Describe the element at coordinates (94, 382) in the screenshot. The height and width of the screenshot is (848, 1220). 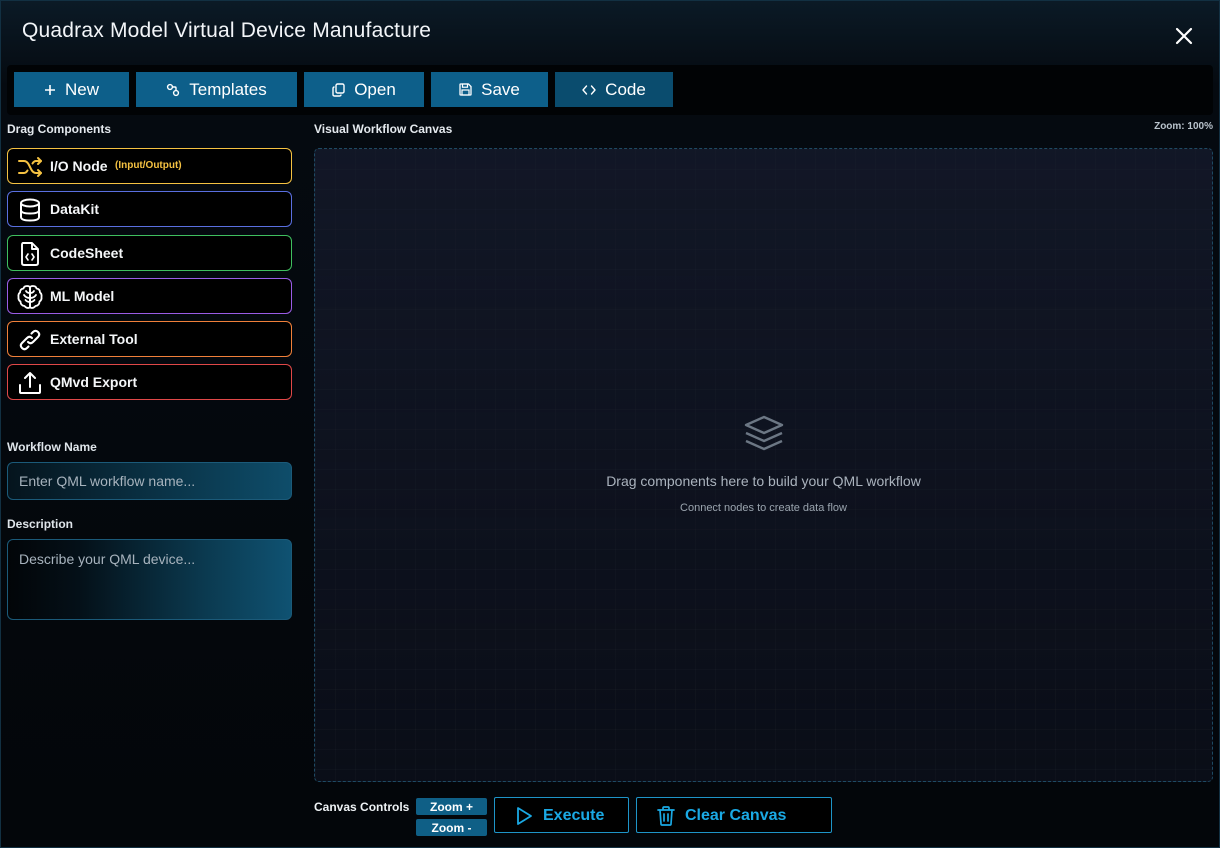
I see `component-label: QMvd Export` at that location.